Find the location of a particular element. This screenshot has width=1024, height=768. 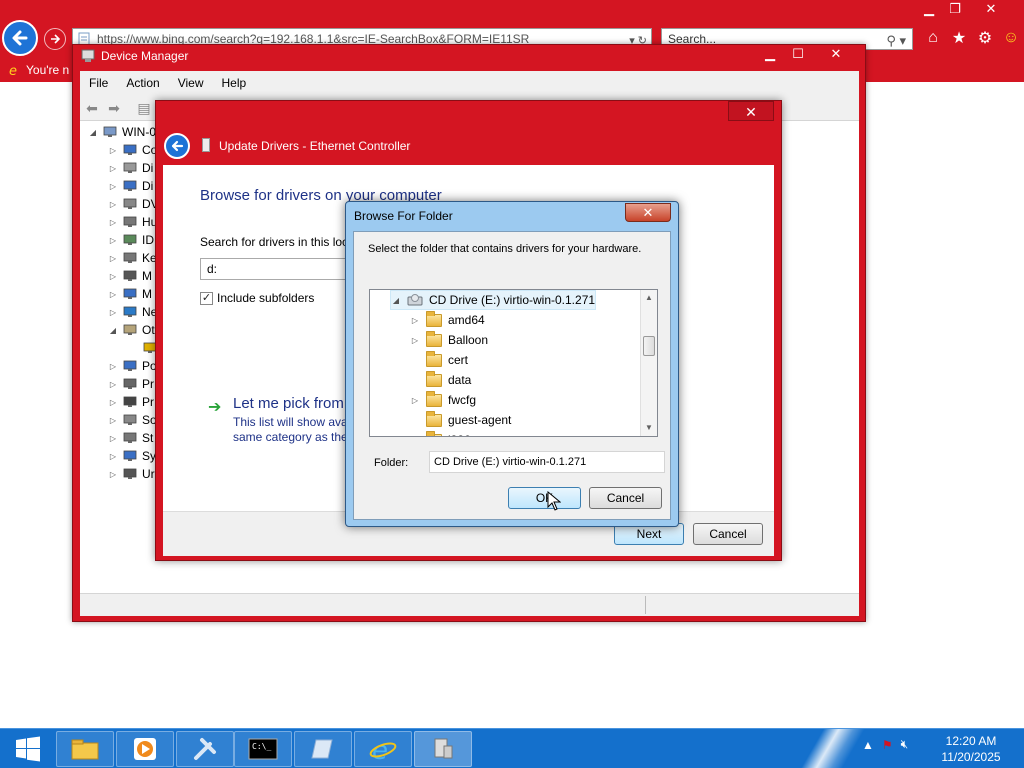

action-center-flag-icon: ⚑ is located at coordinates (887, 745).